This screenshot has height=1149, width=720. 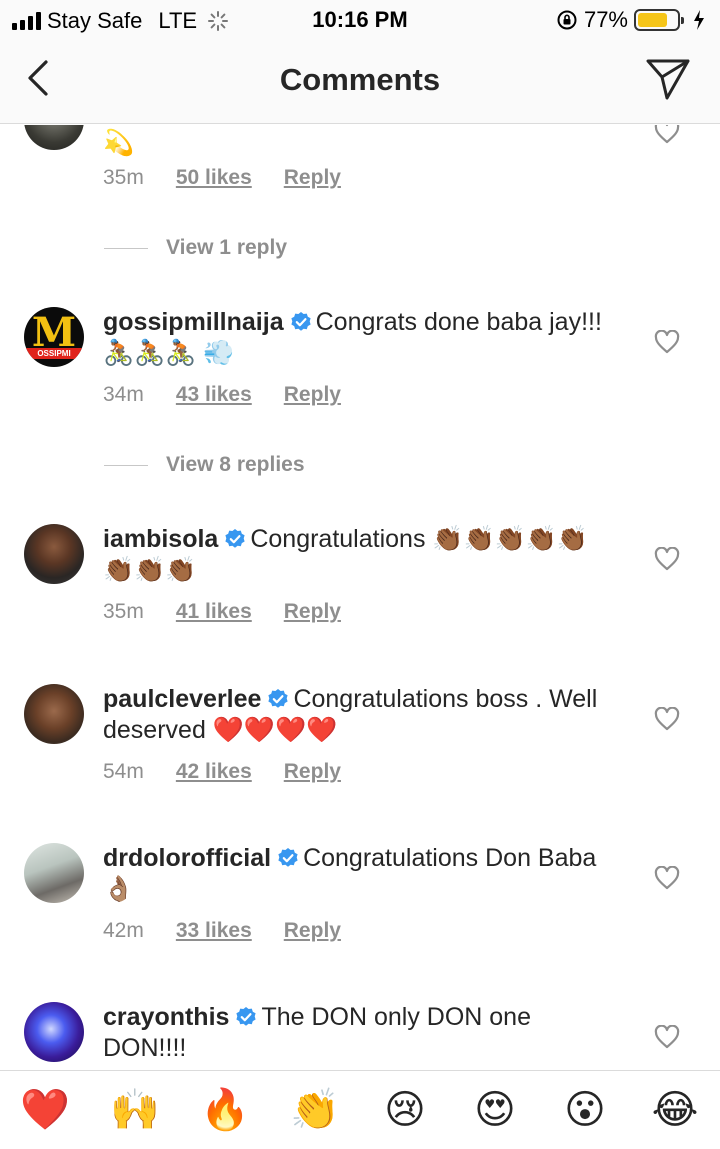 I want to click on view-replies-label: View 8 replies, so click(x=235, y=464).